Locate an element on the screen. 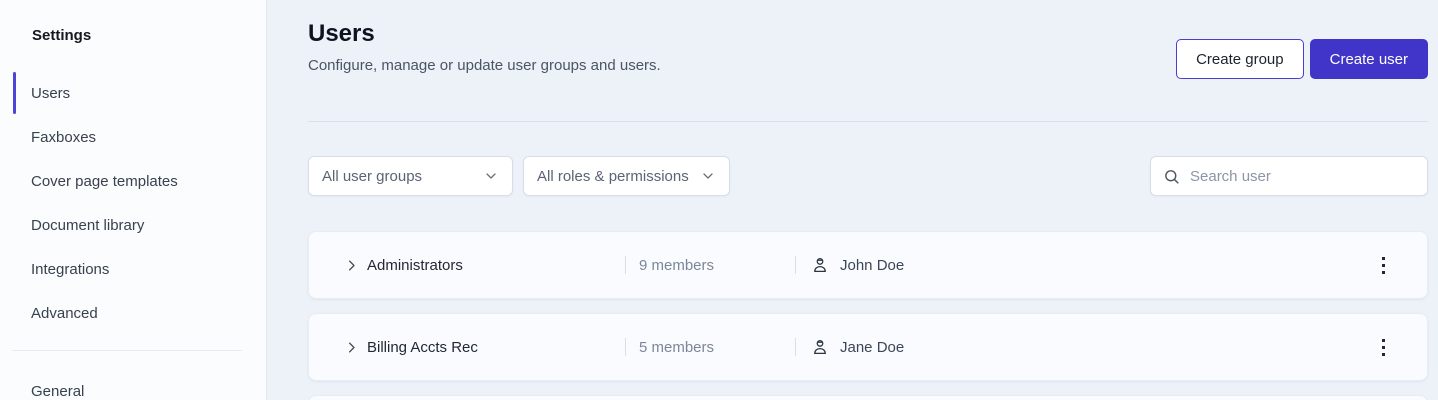 The height and width of the screenshot is (400, 1438). group-owner-name: John Doe is located at coordinates (872, 265).